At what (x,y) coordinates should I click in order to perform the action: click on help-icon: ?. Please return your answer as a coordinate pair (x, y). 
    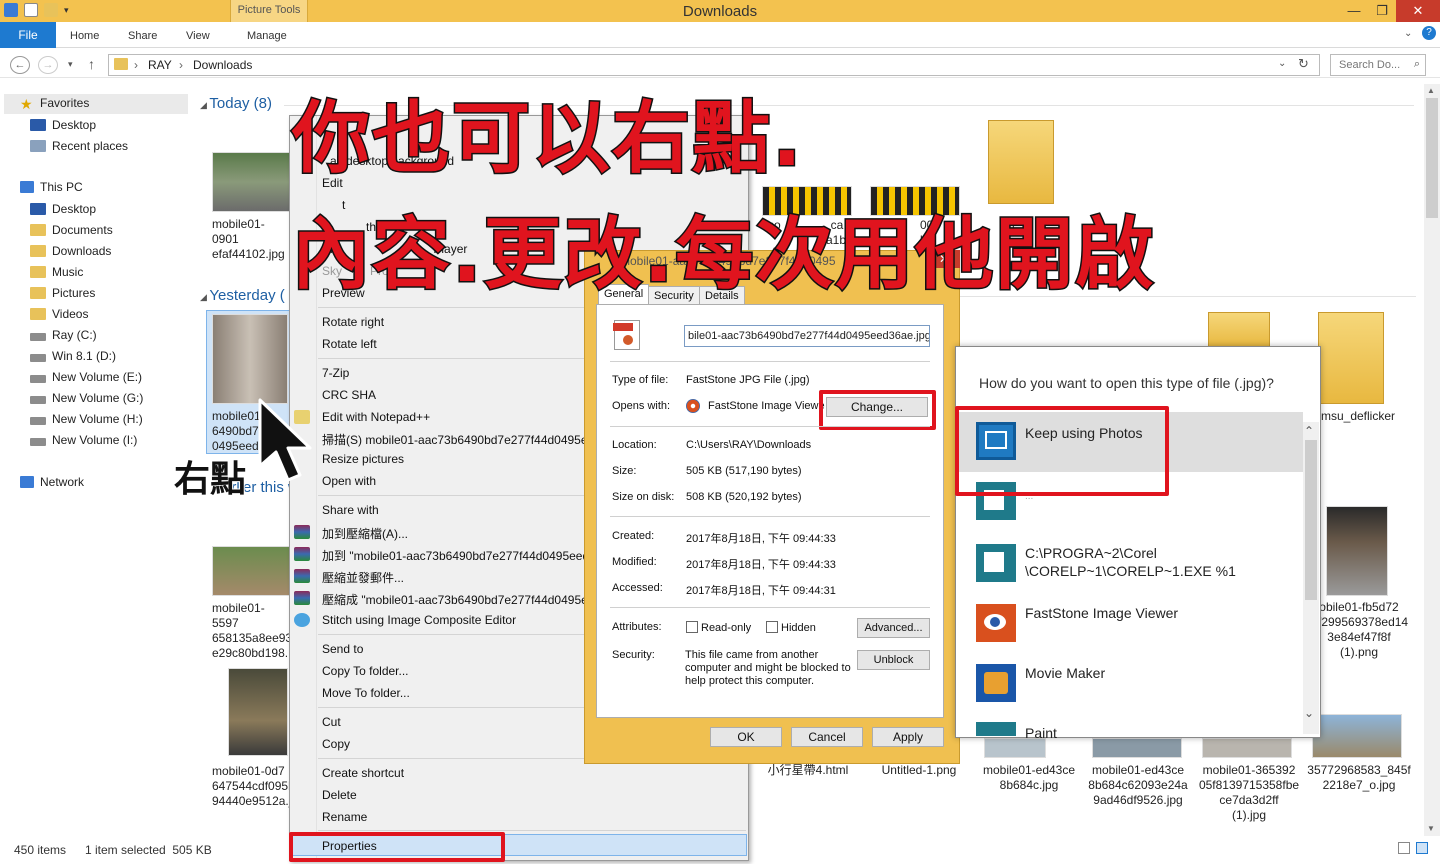
    Looking at the image, I should click on (1429, 33).